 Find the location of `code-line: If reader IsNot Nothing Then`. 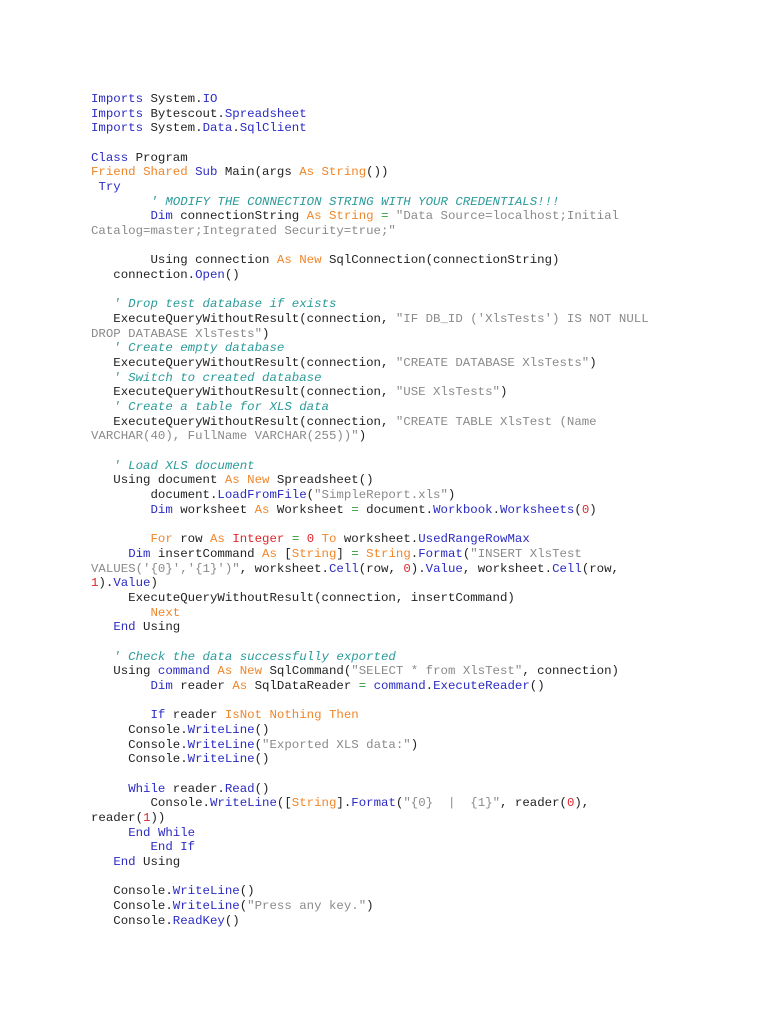

code-line: If reader IsNot Nothing Then is located at coordinates (370, 715).